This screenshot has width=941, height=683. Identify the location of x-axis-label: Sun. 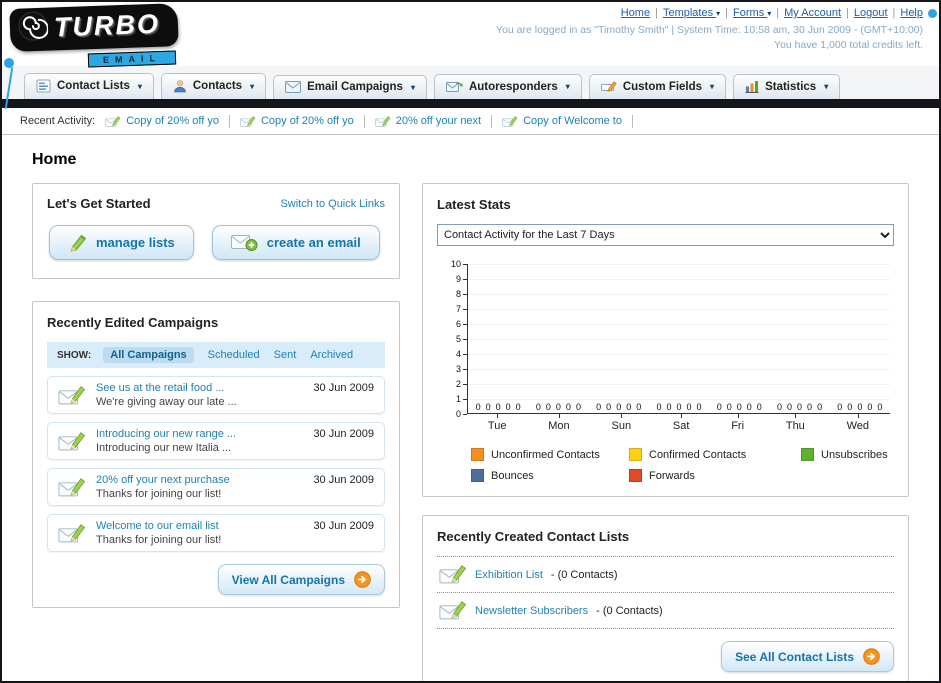
(621, 423).